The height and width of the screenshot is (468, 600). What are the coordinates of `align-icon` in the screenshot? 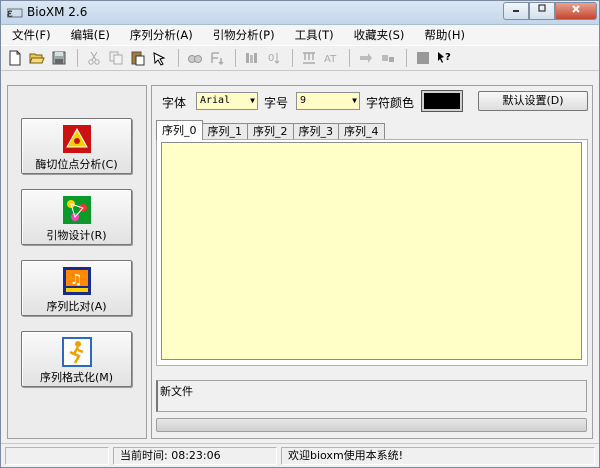 It's located at (251, 58).